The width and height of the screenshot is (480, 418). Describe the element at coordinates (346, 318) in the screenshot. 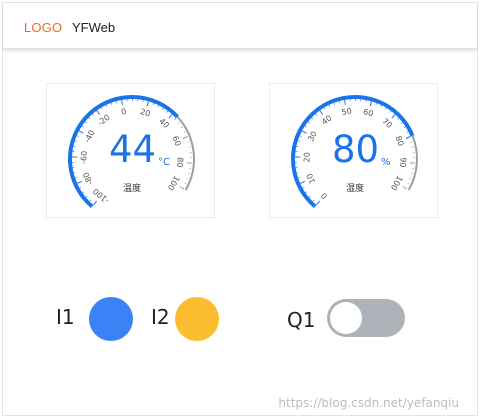

I see `toggle-knob` at that location.